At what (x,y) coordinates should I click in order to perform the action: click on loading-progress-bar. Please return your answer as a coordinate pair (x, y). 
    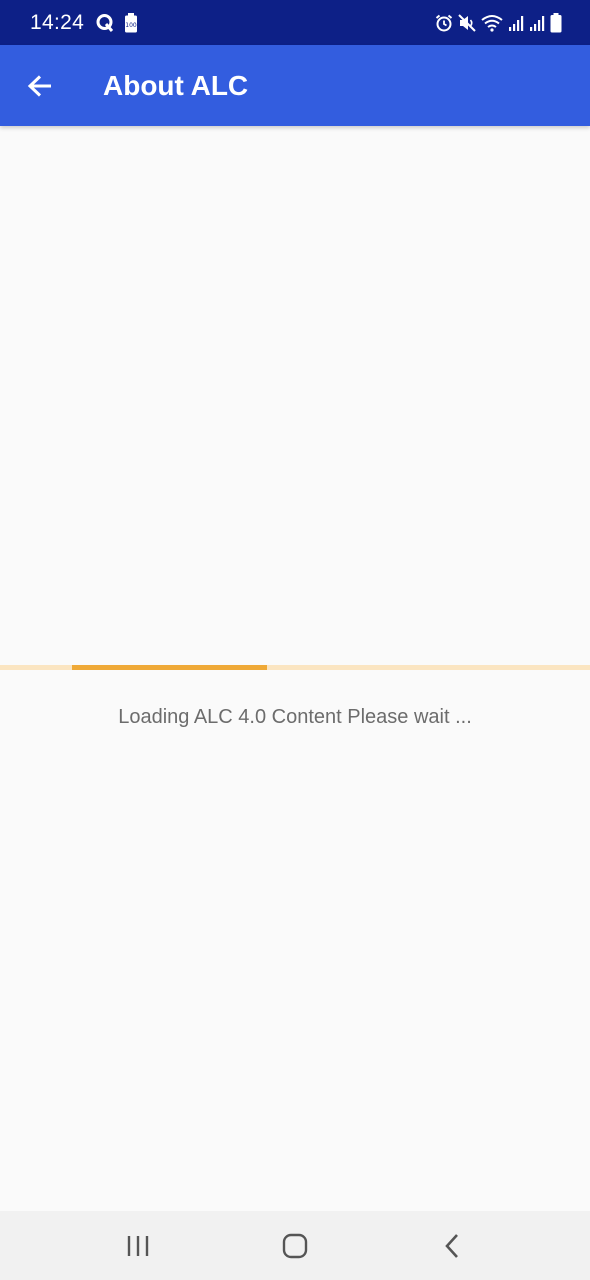
    Looking at the image, I should click on (295, 667).